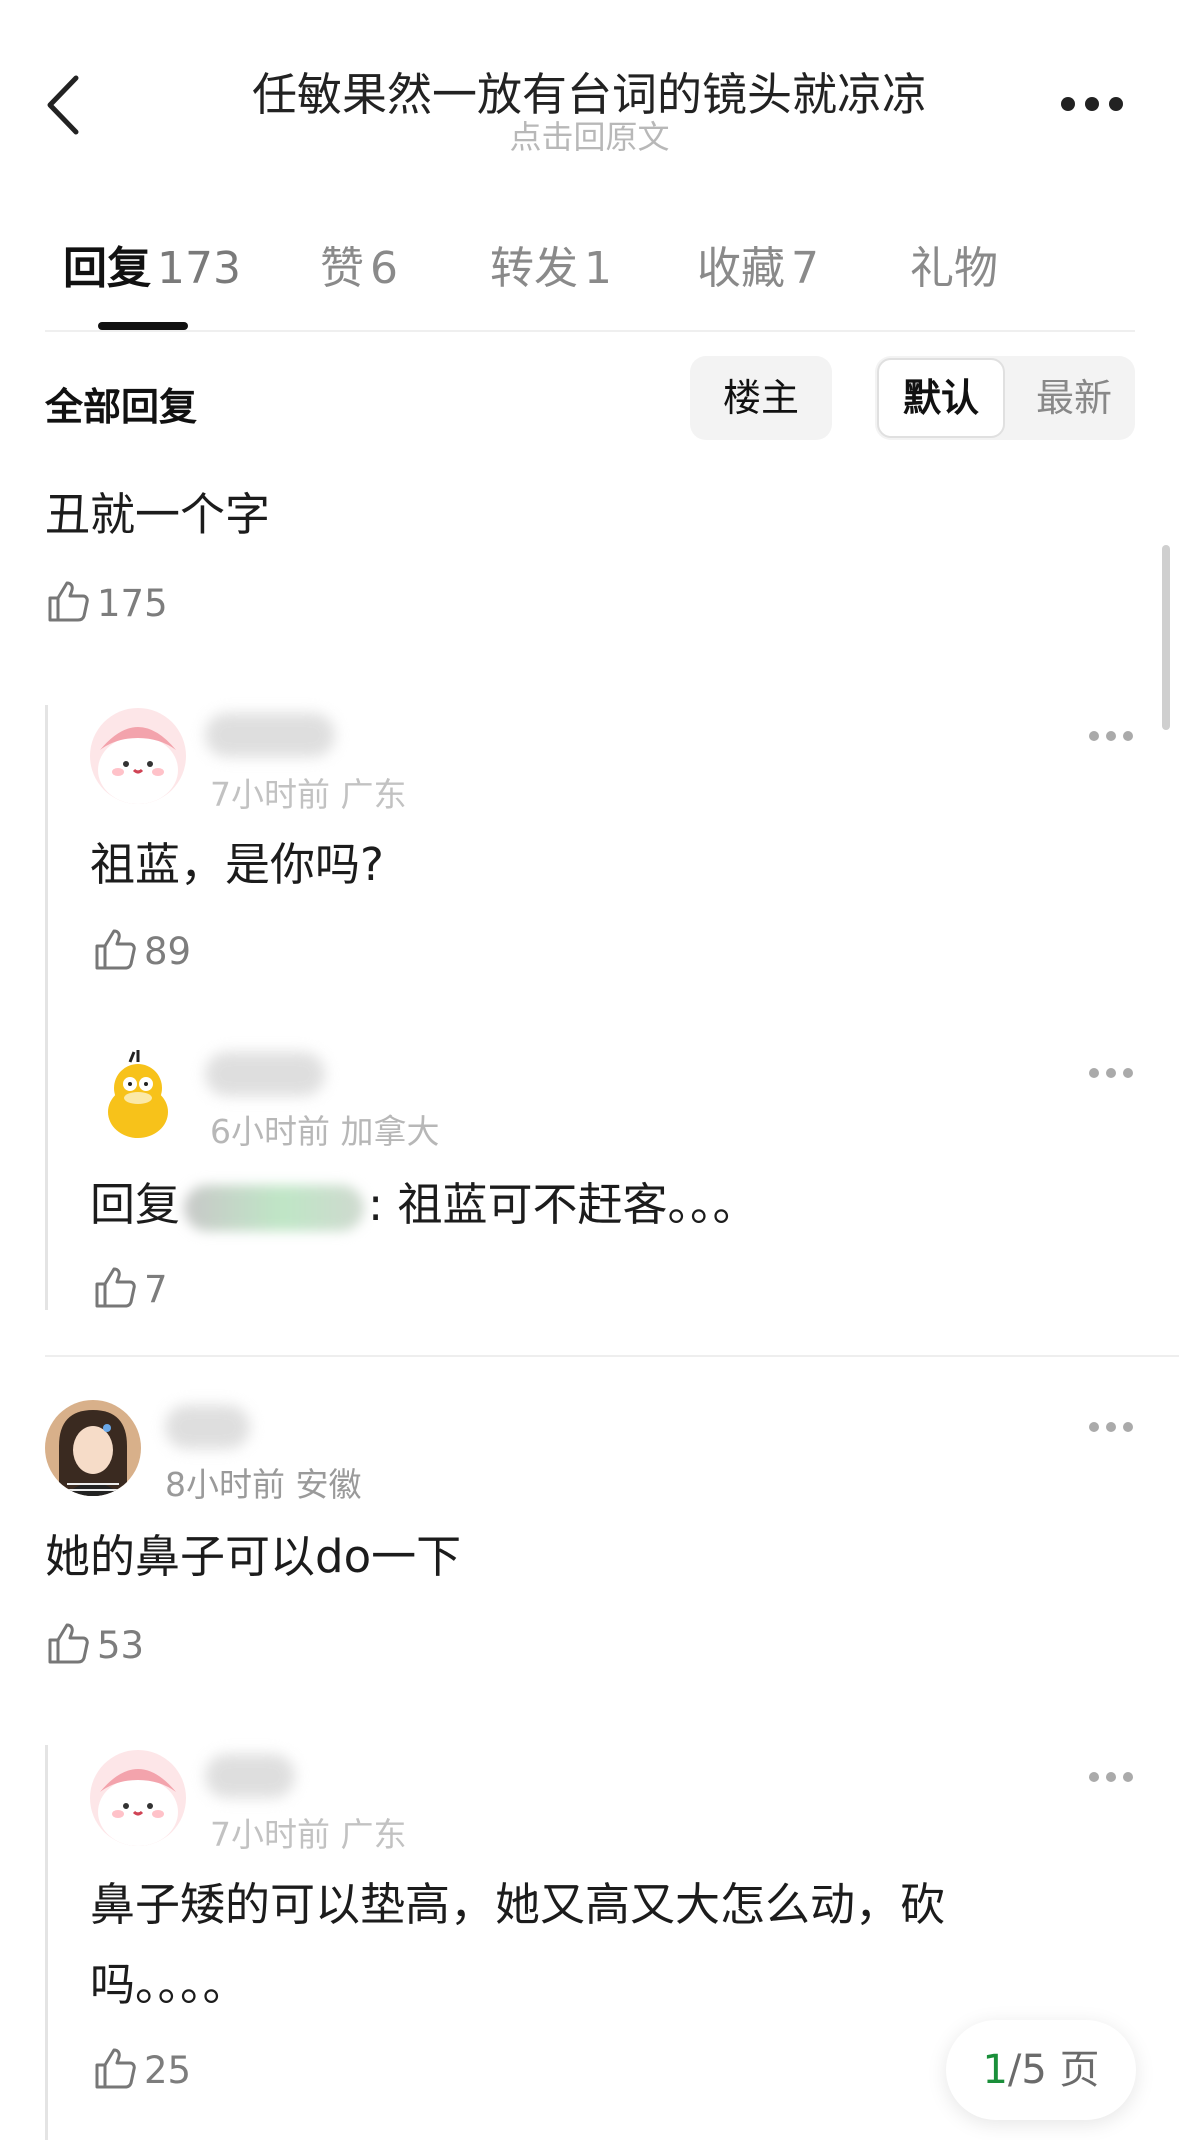 The image size is (1179, 2140). What do you see at coordinates (168, 951) in the screenshot?
I see `like-count: 89` at bounding box center [168, 951].